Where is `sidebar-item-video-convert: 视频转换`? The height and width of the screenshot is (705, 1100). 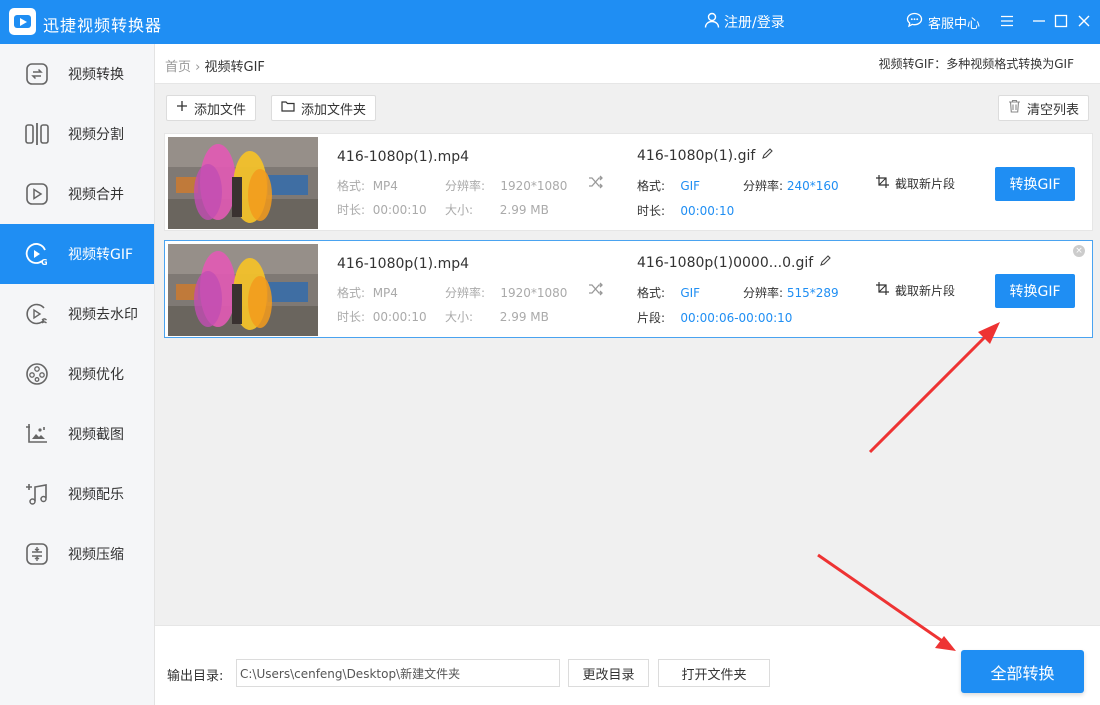
sidebar-item-video-convert: 视频转换 is located at coordinates (77, 74).